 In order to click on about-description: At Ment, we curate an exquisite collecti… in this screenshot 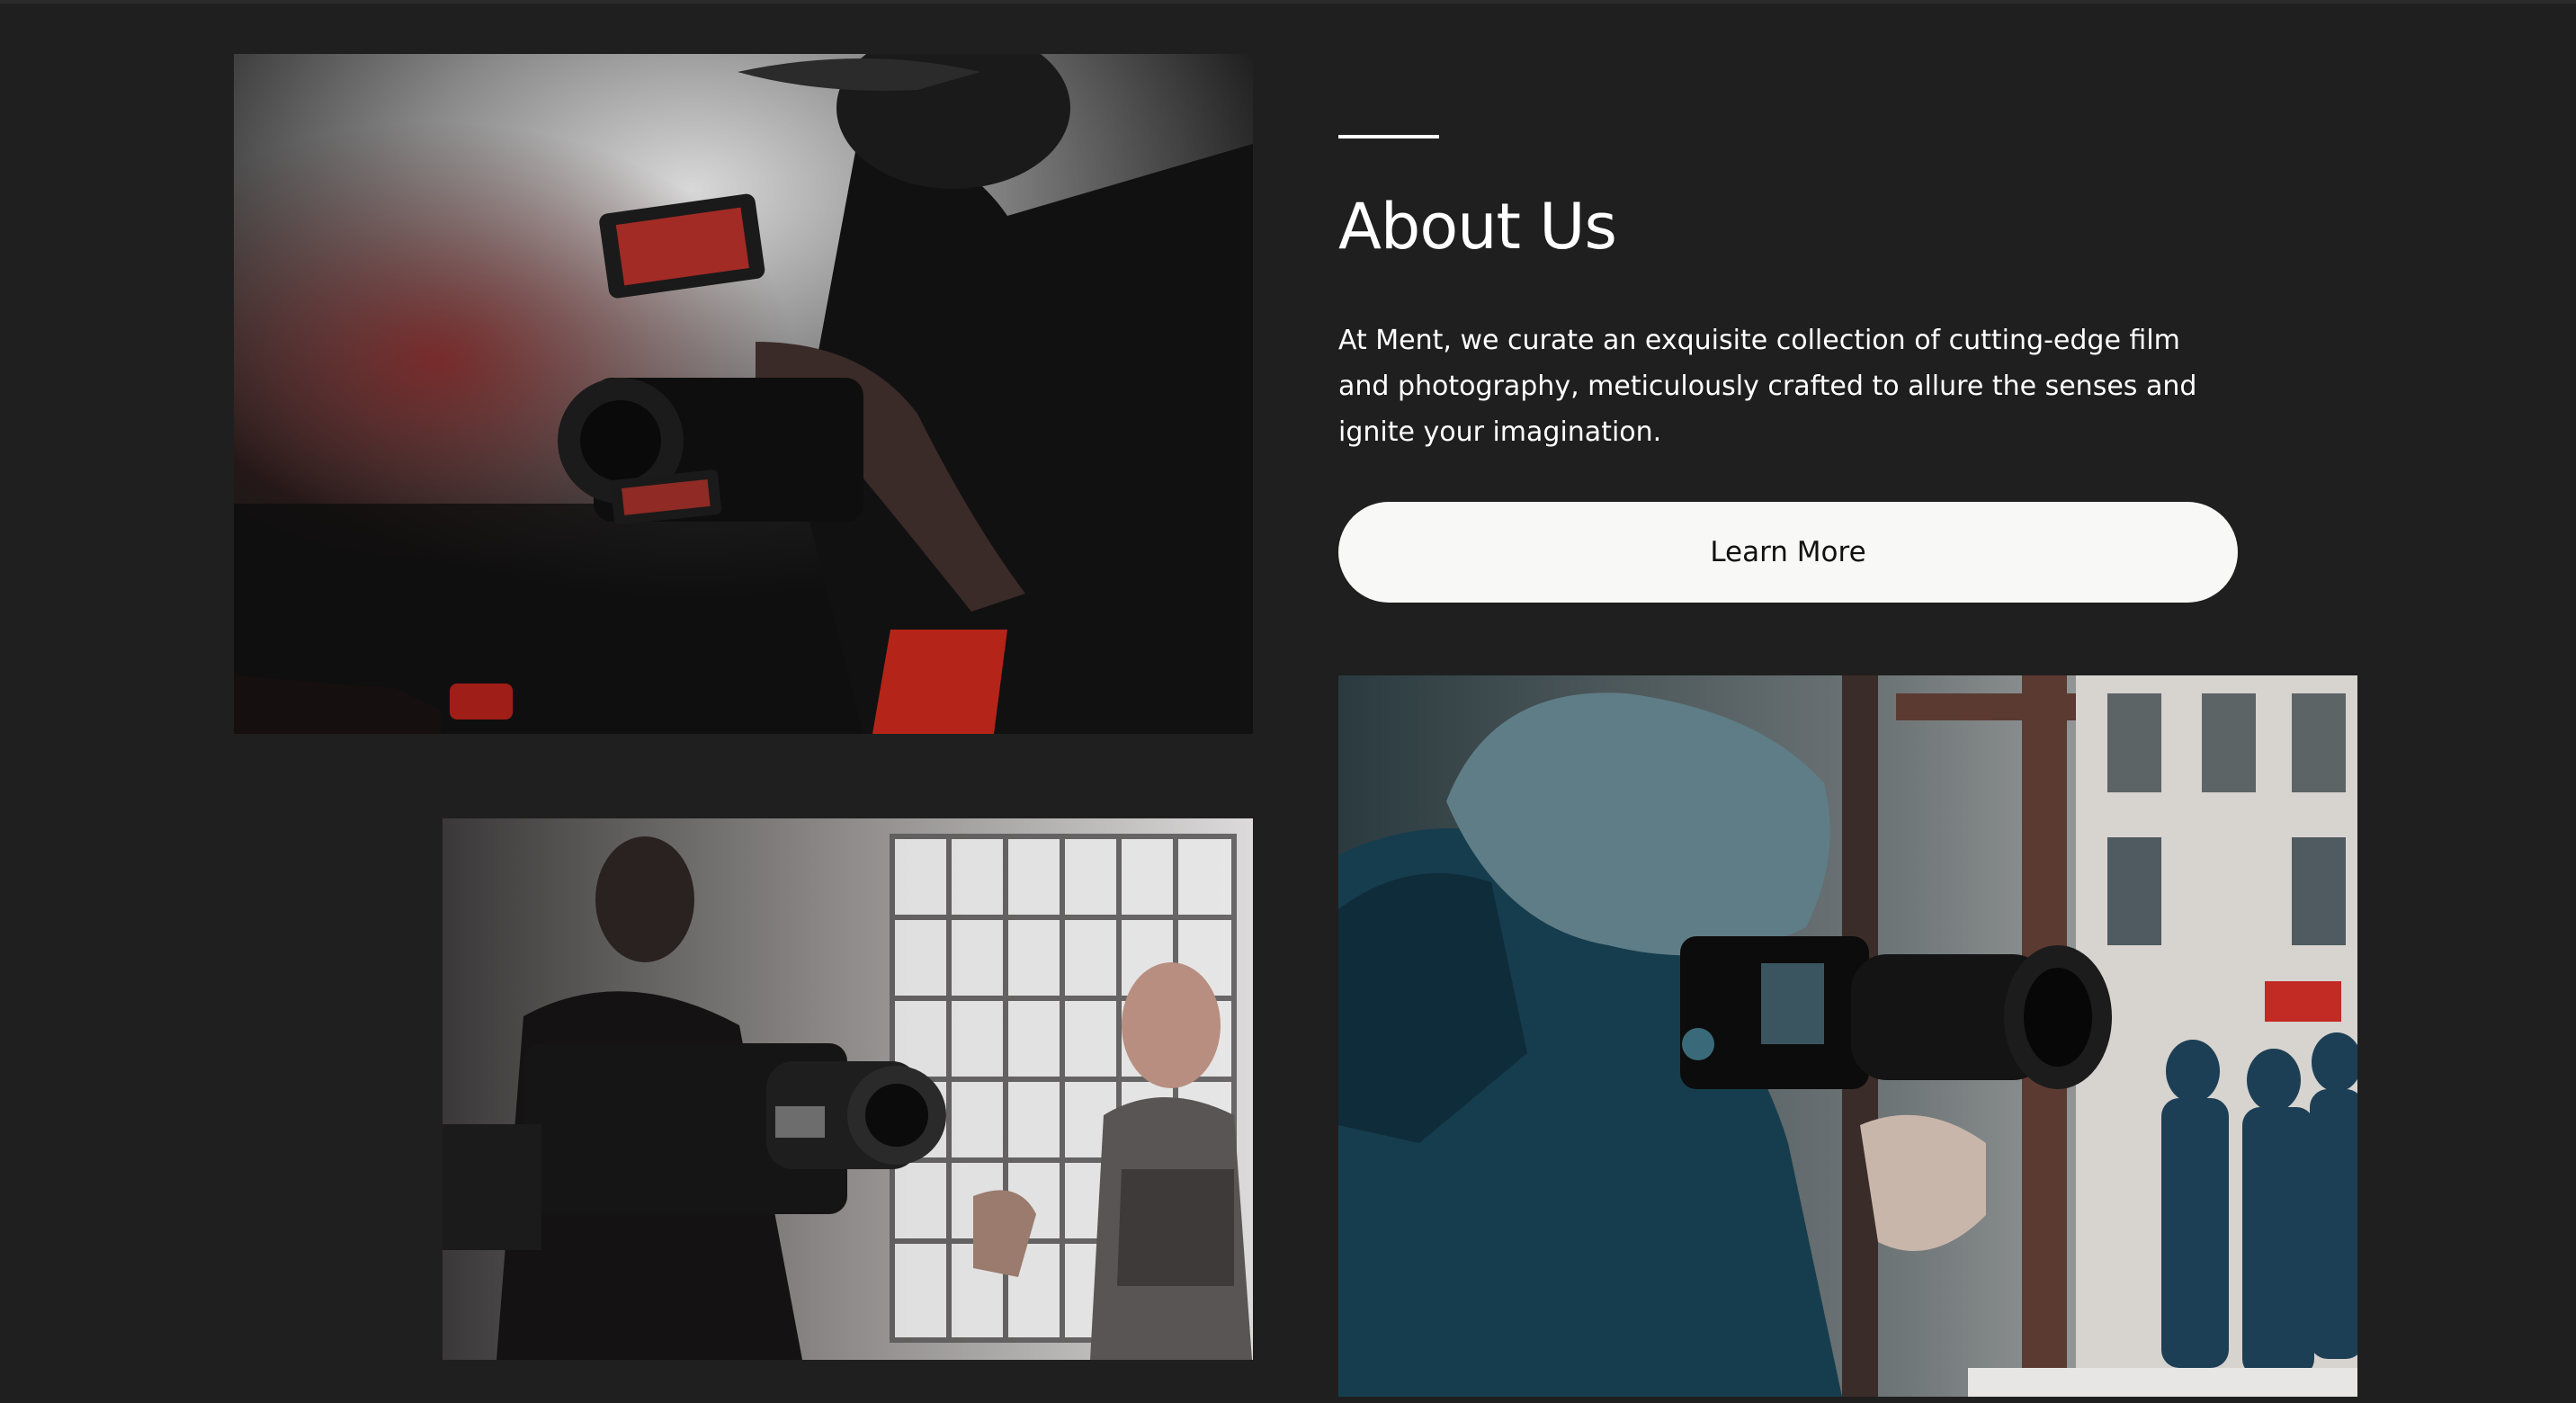, I will do `click(1767, 387)`.